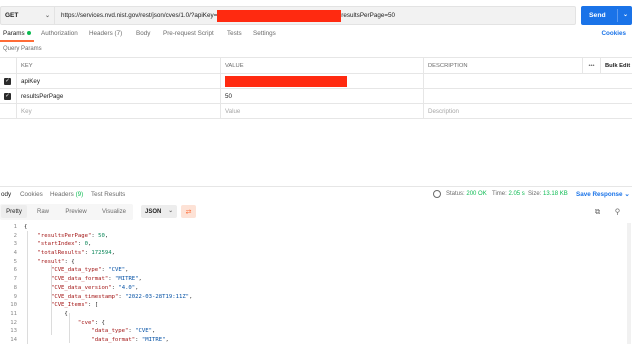 The image size is (632, 344). What do you see at coordinates (118, 111) in the screenshot?
I see `new-key-field: Key` at bounding box center [118, 111].